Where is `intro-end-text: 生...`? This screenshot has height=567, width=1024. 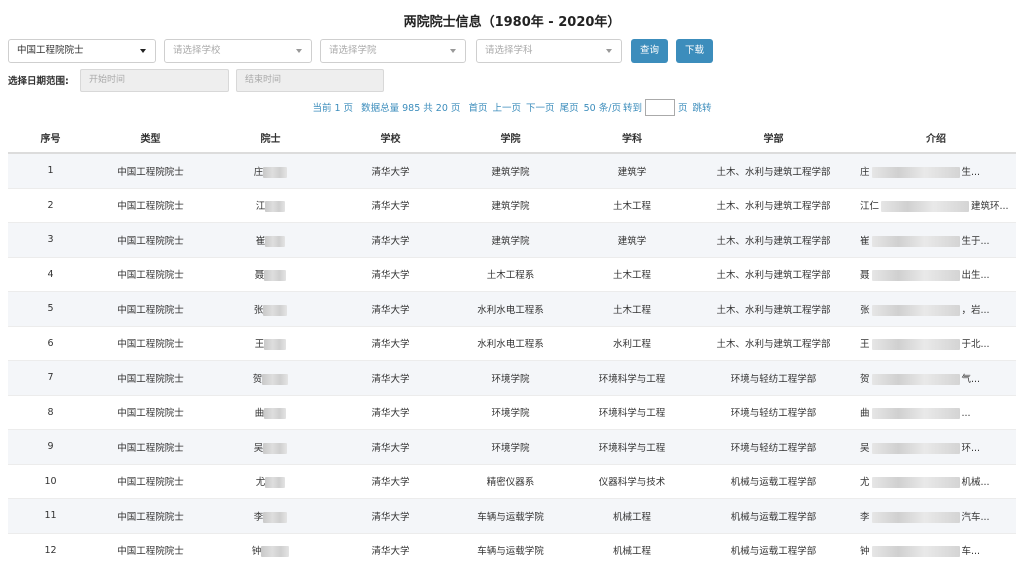 intro-end-text: 生... is located at coordinates (971, 172).